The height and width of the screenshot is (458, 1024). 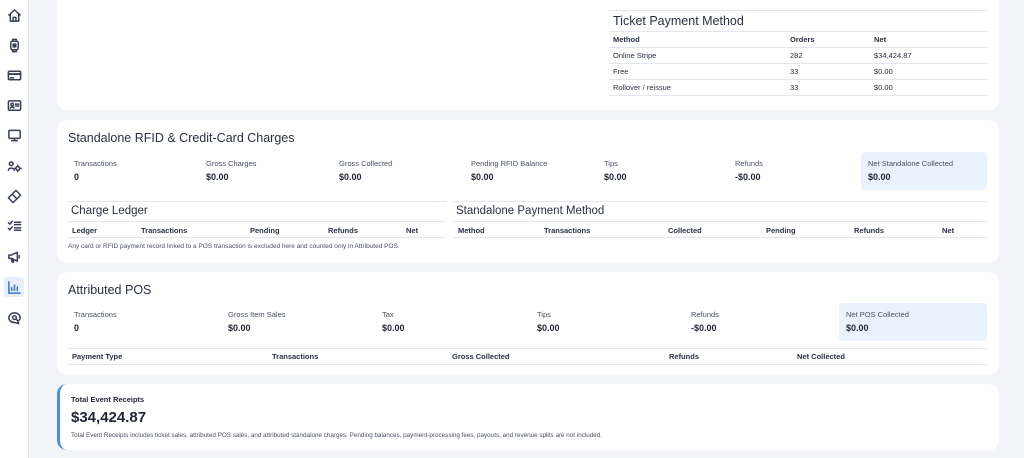 I want to click on pos-col-net-collected: Net Collected, so click(x=821, y=356).